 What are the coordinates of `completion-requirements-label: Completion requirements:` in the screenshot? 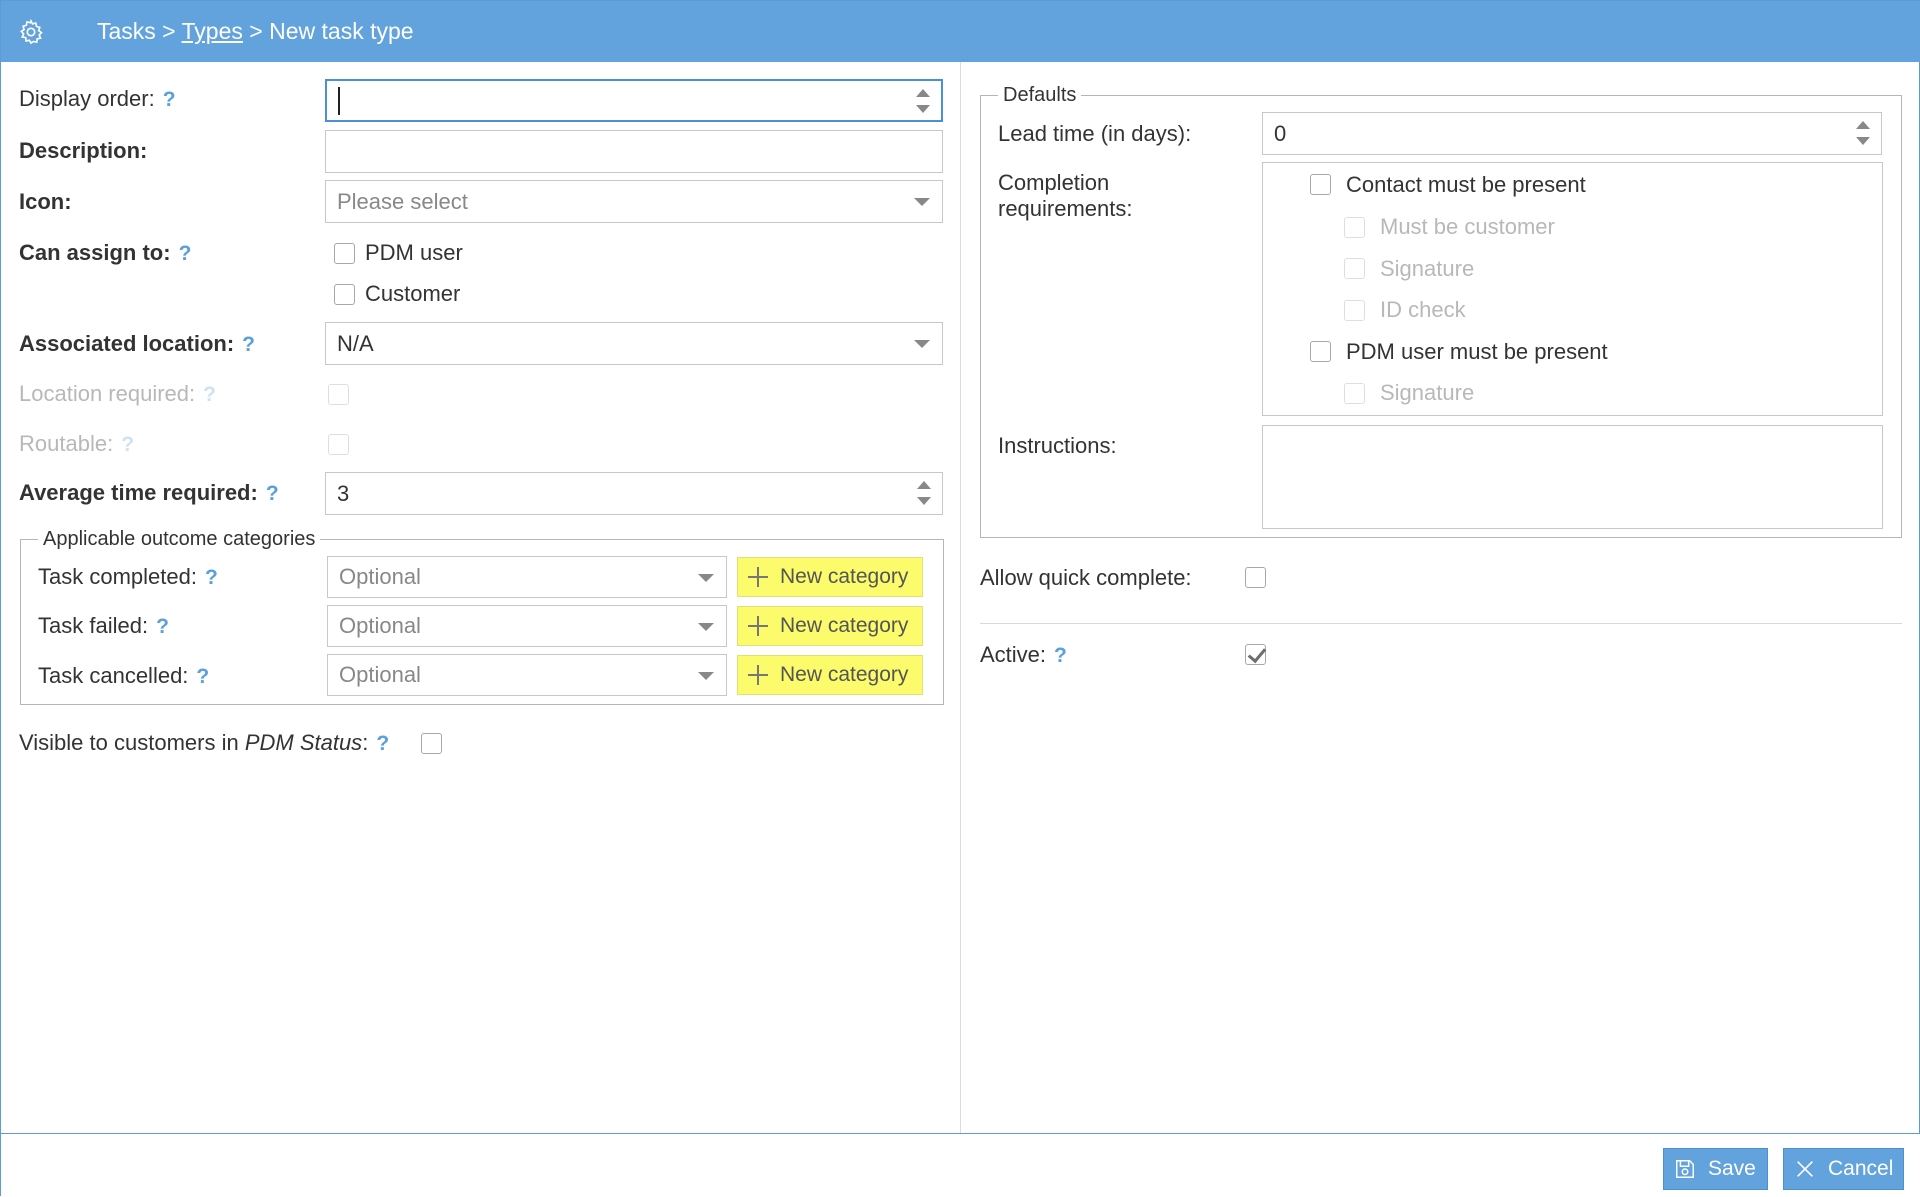 It's located at (1065, 196).